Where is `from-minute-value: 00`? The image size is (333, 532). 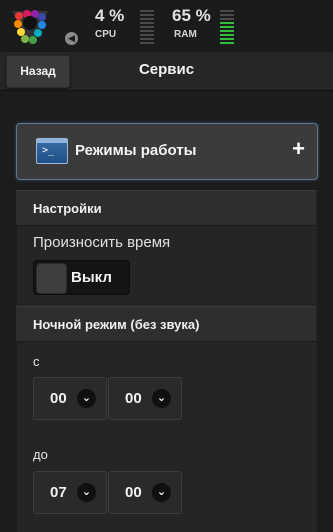
from-minute-value: 00 is located at coordinates (133, 398).